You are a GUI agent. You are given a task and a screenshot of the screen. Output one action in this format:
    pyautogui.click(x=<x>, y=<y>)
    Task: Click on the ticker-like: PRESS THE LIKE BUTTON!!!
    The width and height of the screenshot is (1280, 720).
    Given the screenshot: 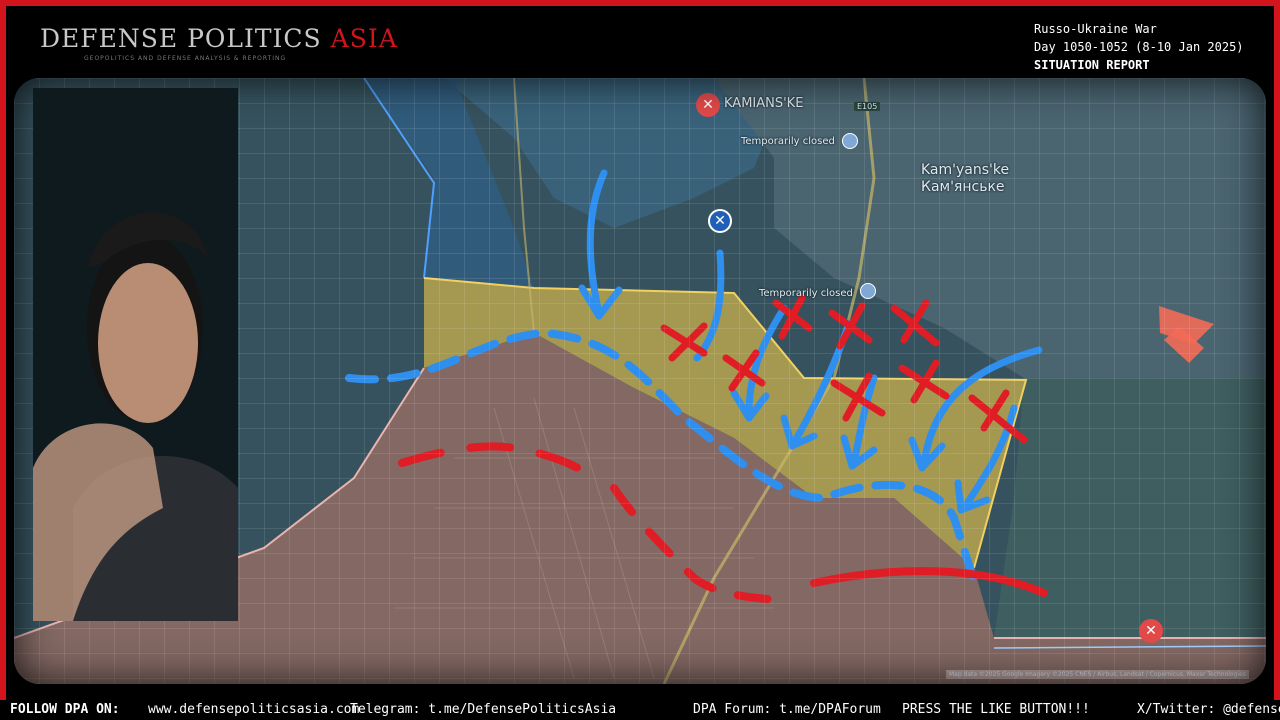 What is the action you would take?
    pyautogui.click(x=996, y=709)
    